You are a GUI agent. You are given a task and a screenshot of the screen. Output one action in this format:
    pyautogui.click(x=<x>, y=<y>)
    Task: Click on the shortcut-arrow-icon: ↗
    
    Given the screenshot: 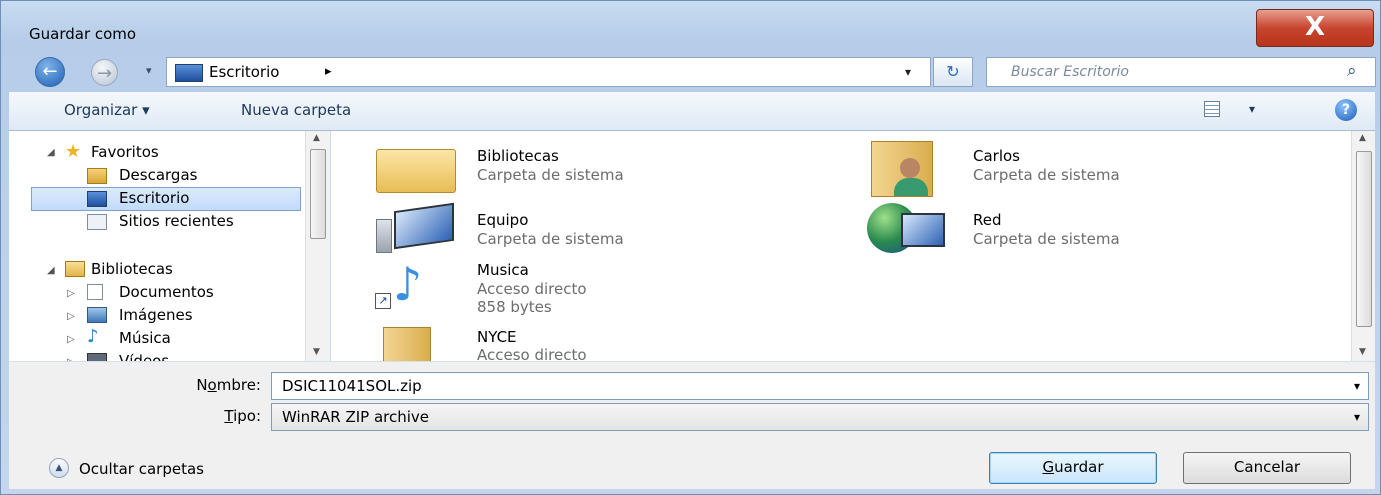 What is the action you would take?
    pyautogui.click(x=383, y=301)
    